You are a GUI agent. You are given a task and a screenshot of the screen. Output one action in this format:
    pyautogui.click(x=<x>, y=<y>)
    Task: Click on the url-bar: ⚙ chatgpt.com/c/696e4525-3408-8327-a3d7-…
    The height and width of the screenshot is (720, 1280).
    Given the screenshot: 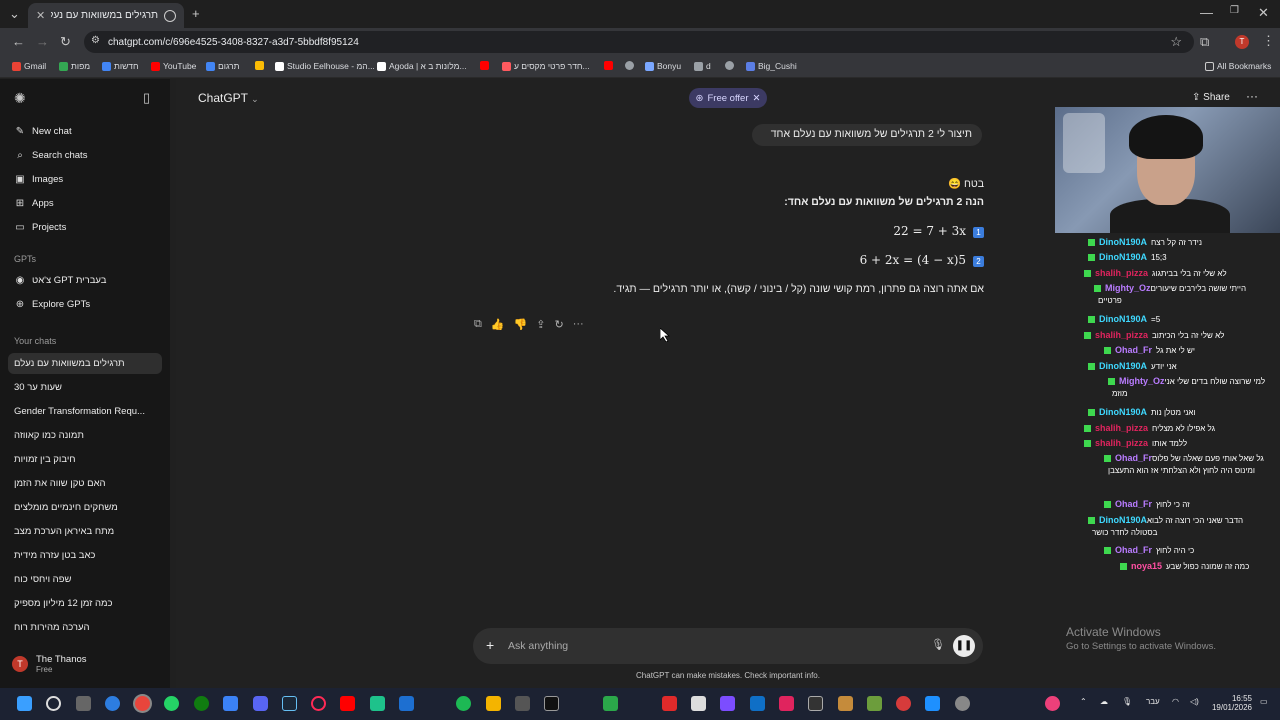 What is the action you would take?
    pyautogui.click(x=639, y=42)
    